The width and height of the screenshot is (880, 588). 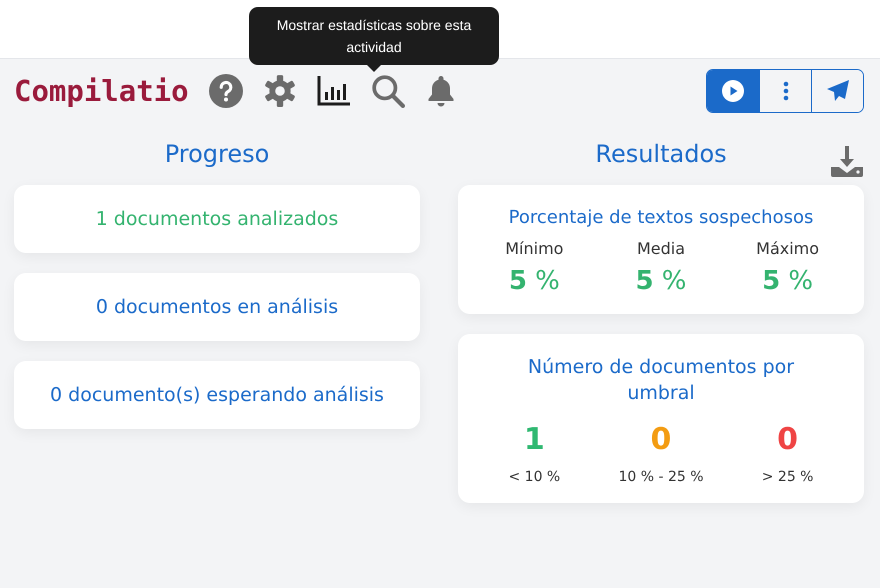 What do you see at coordinates (847, 161) in the screenshot?
I see `download-icon` at bounding box center [847, 161].